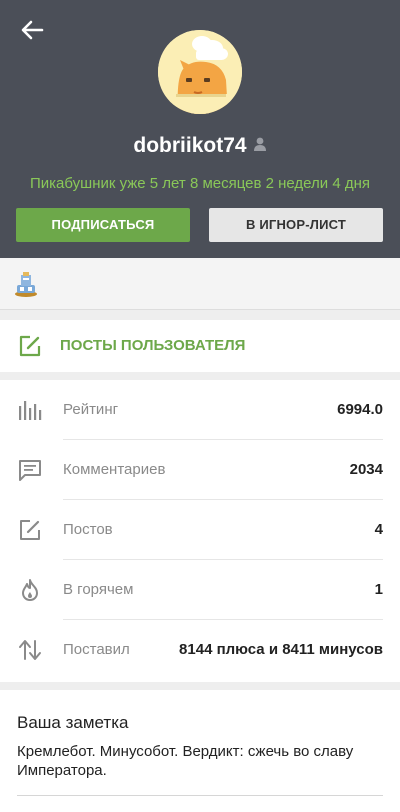  I want to click on stat-value: 6994.0, so click(360, 409).